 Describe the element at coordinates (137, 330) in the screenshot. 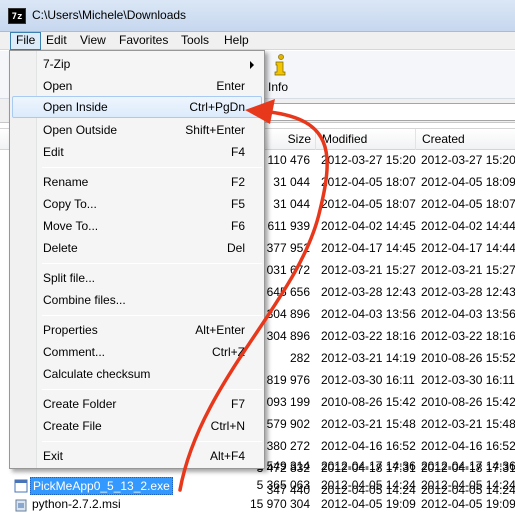

I see `menu-item-properties: Properties Alt+Enter` at that location.